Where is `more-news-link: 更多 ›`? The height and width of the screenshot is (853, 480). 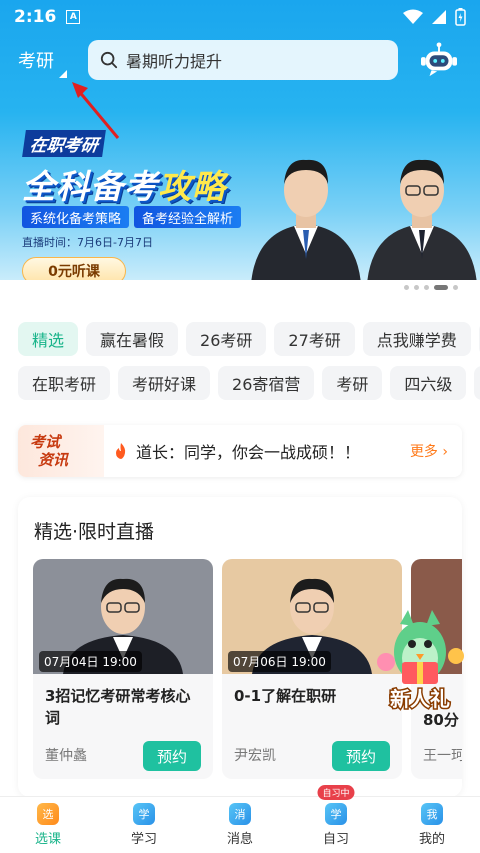
more-news-link: 更多 › is located at coordinates (429, 451).